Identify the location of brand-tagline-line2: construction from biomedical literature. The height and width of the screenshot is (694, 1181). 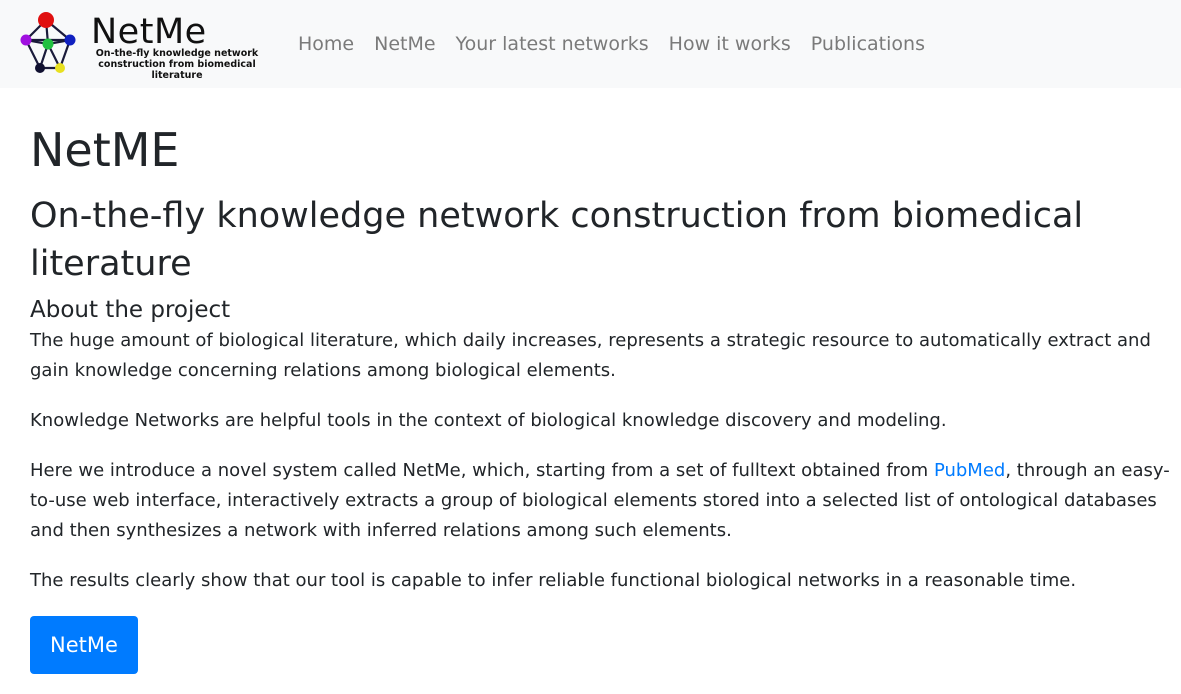
(177, 70).